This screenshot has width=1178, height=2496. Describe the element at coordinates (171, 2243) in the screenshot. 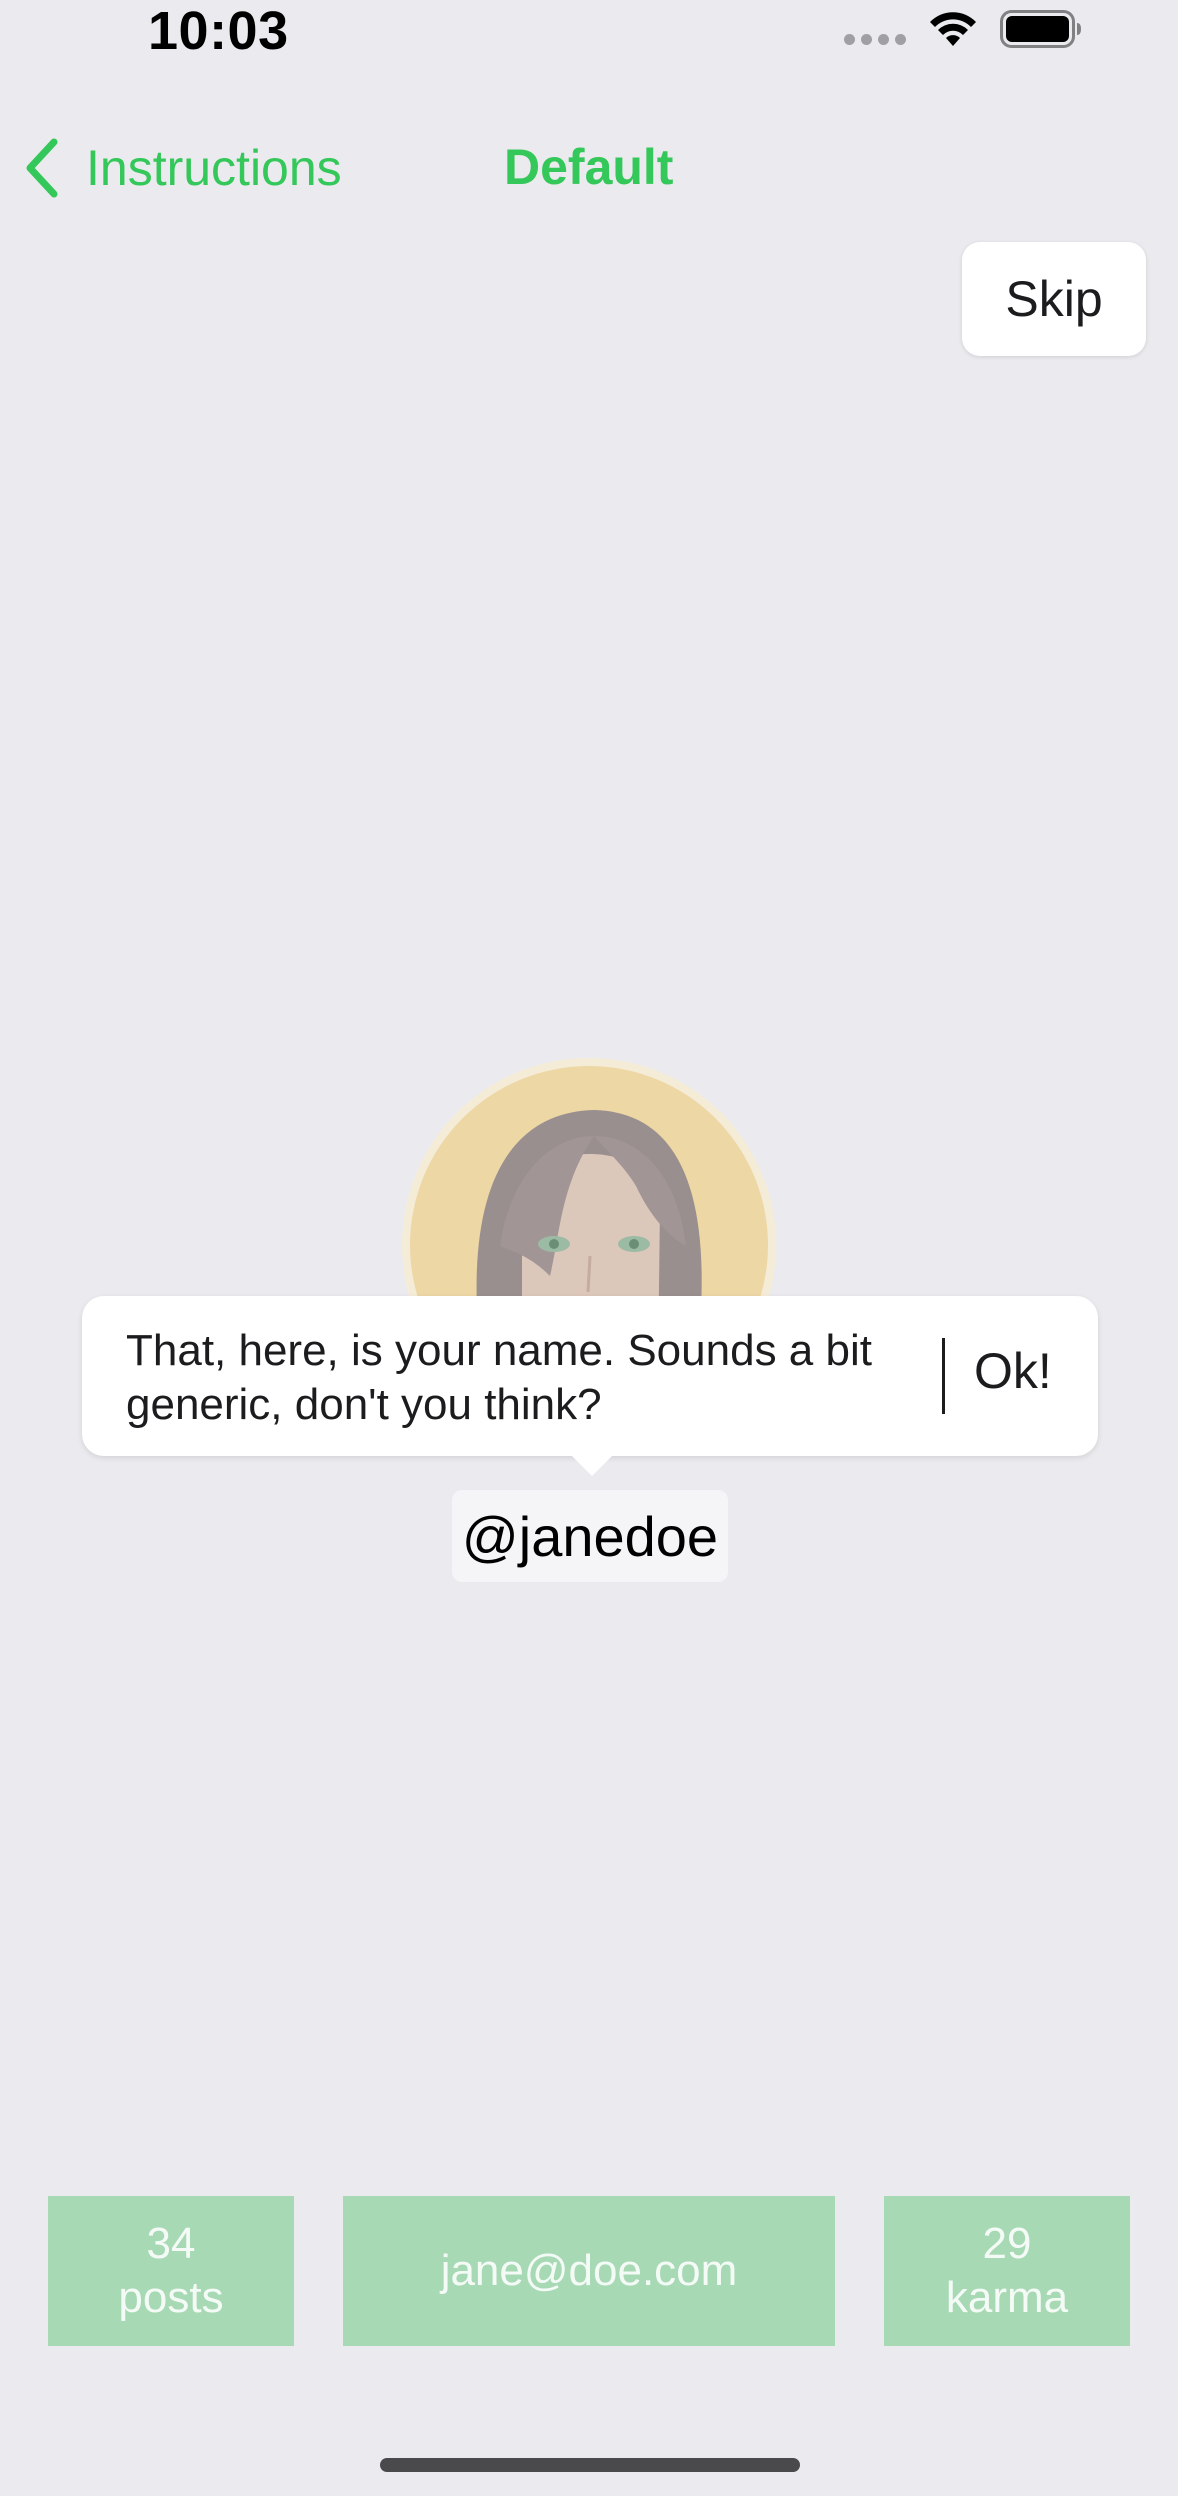

I see `posts-count: 34` at that location.